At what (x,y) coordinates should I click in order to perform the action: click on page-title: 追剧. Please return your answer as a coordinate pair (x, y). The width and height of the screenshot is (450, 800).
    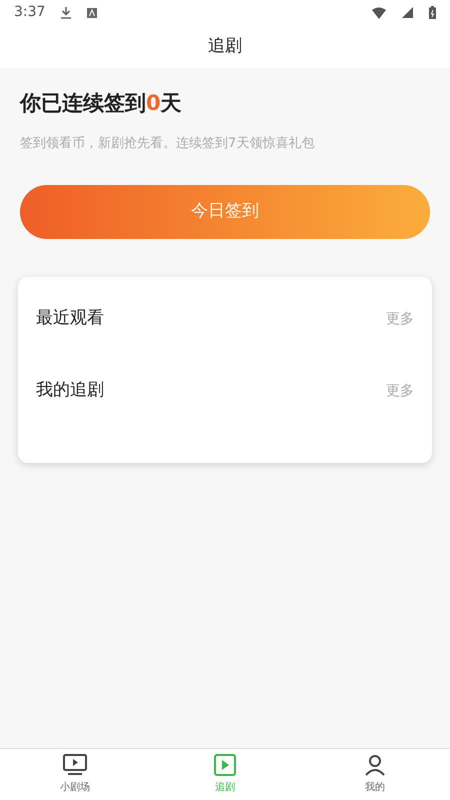
    Looking at the image, I should click on (225, 46).